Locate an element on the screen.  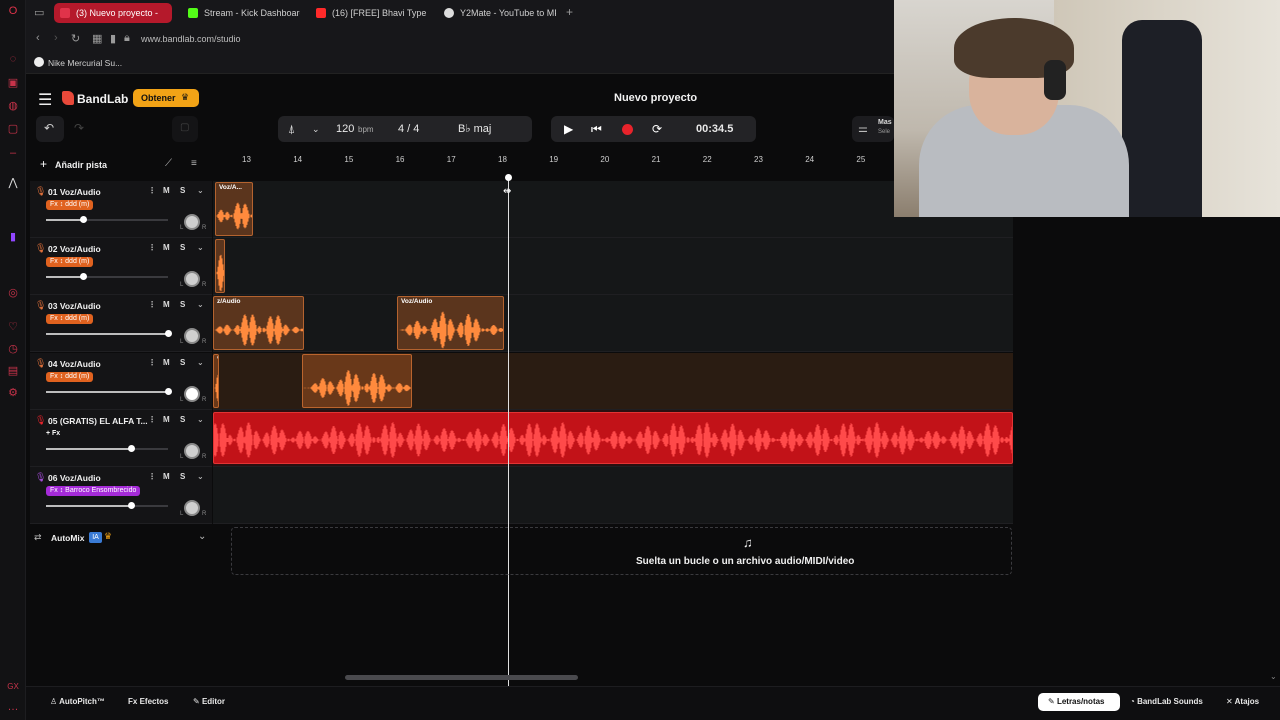
time-signature: 4 / 4 is located at coordinates (408, 129).